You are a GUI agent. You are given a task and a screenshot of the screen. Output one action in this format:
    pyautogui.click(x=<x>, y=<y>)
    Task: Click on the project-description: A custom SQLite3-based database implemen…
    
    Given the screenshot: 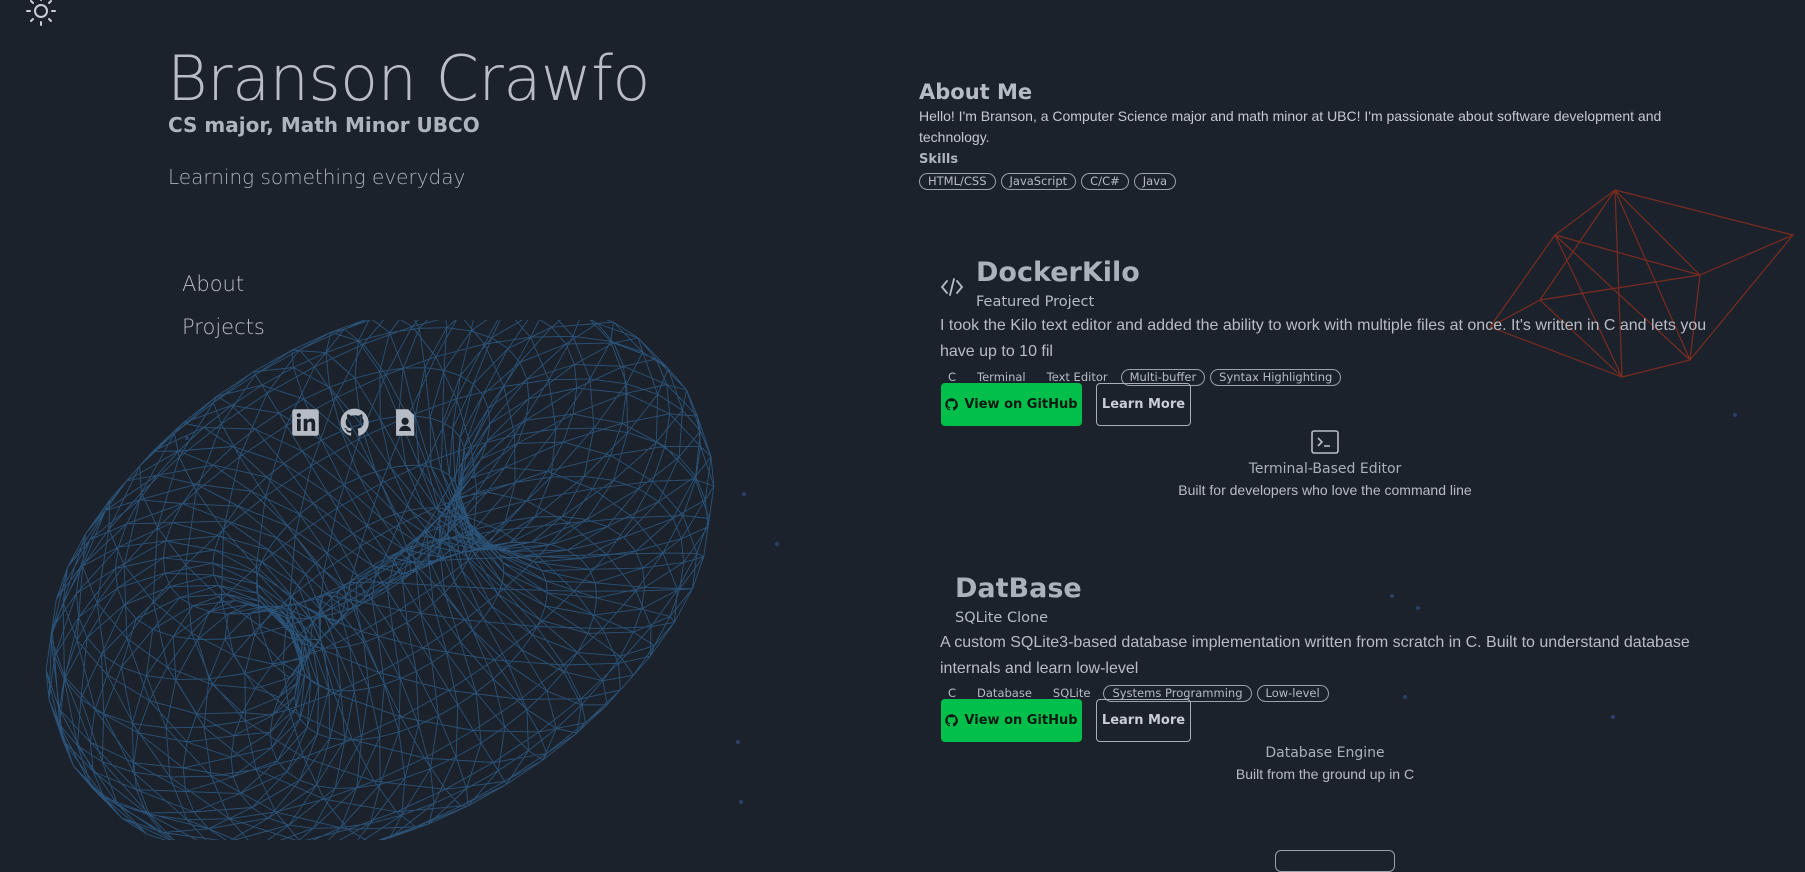 What is the action you would take?
    pyautogui.click(x=1315, y=655)
    